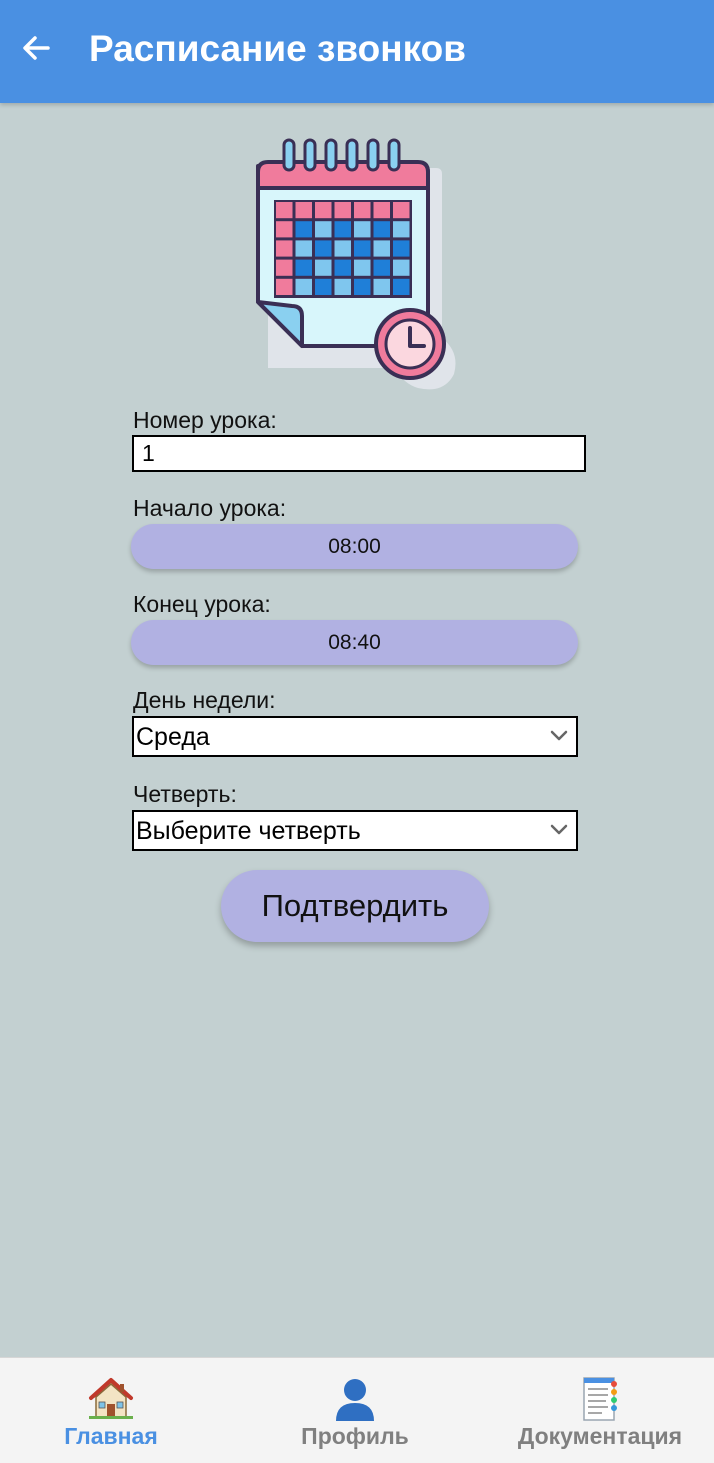 The height and width of the screenshot is (1463, 714). What do you see at coordinates (205, 420) in the screenshot?
I see `lesson-number-label: Номер урока:` at bounding box center [205, 420].